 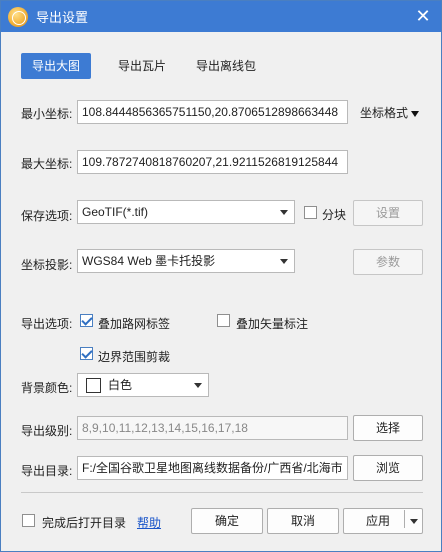 I want to click on export-levels-label: 导出级别:, so click(x=47, y=431).